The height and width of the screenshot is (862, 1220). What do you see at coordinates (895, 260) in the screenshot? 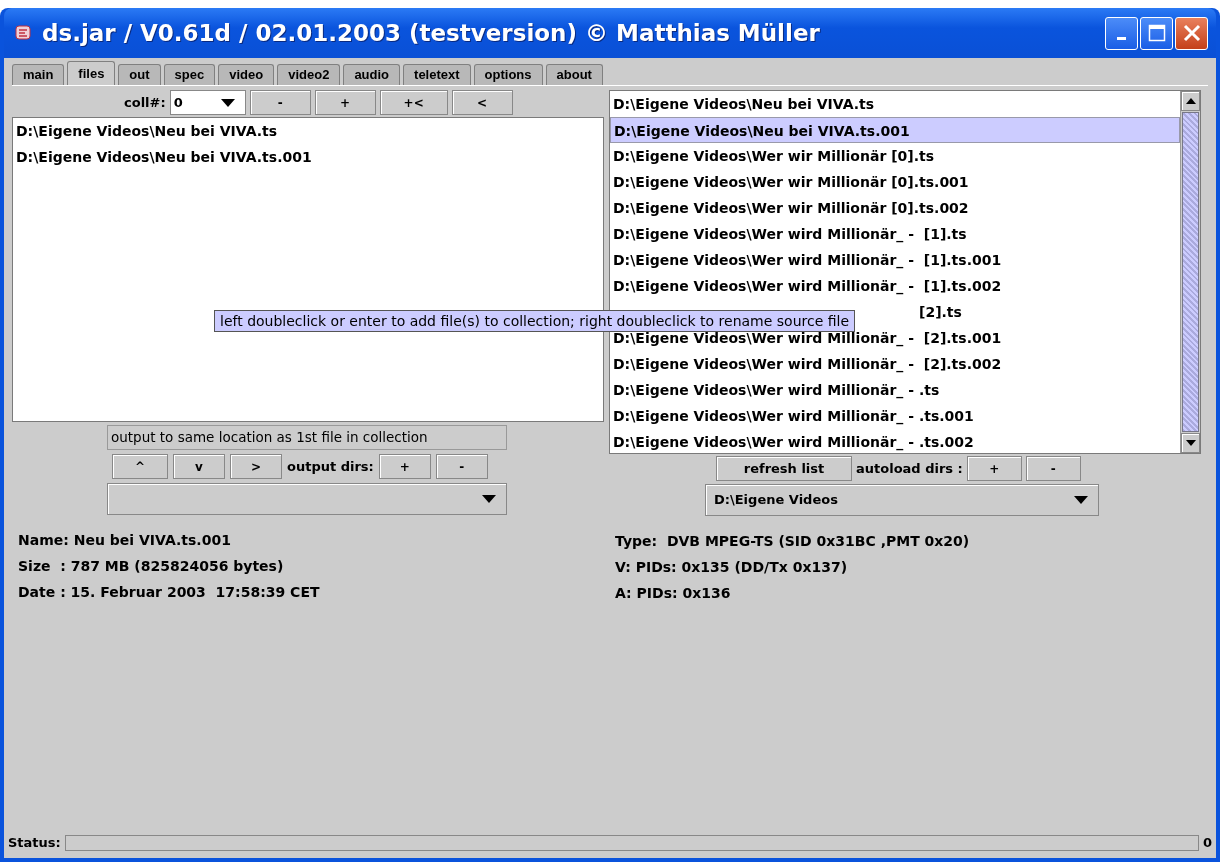
I see `file-entry: D:\Eigene Videos\Wer wird Millionär_ - [1].ts.001` at bounding box center [895, 260].